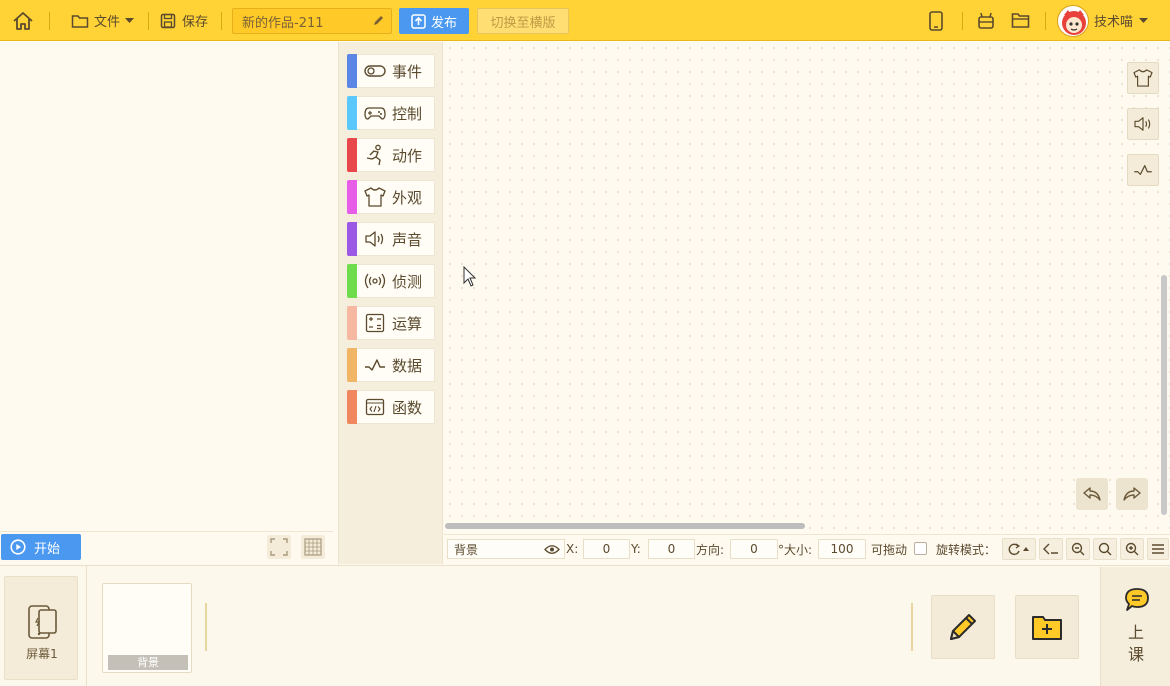 This screenshot has width=1170, height=686. I want to click on costume-panel-button, so click(1143, 78).